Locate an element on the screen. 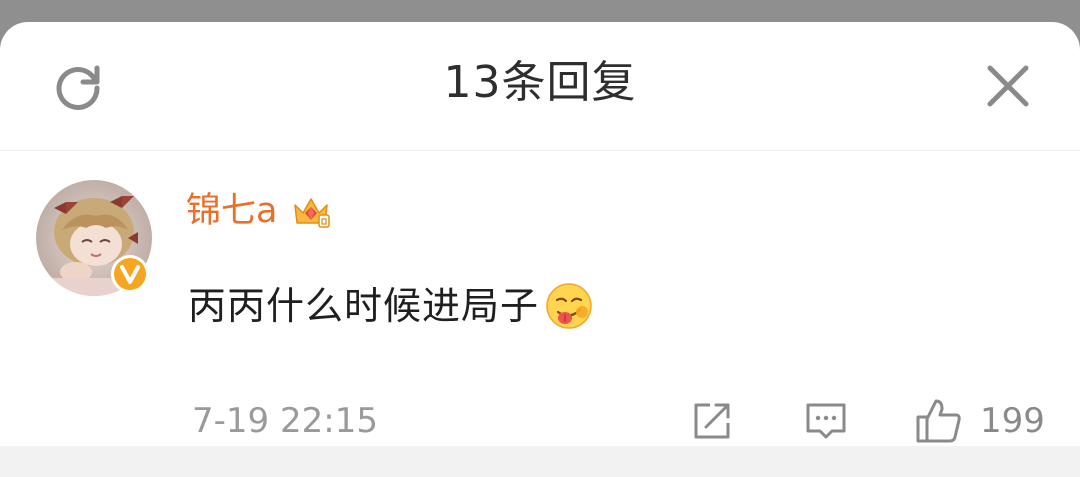  crown-gem-icon is located at coordinates (312, 213).